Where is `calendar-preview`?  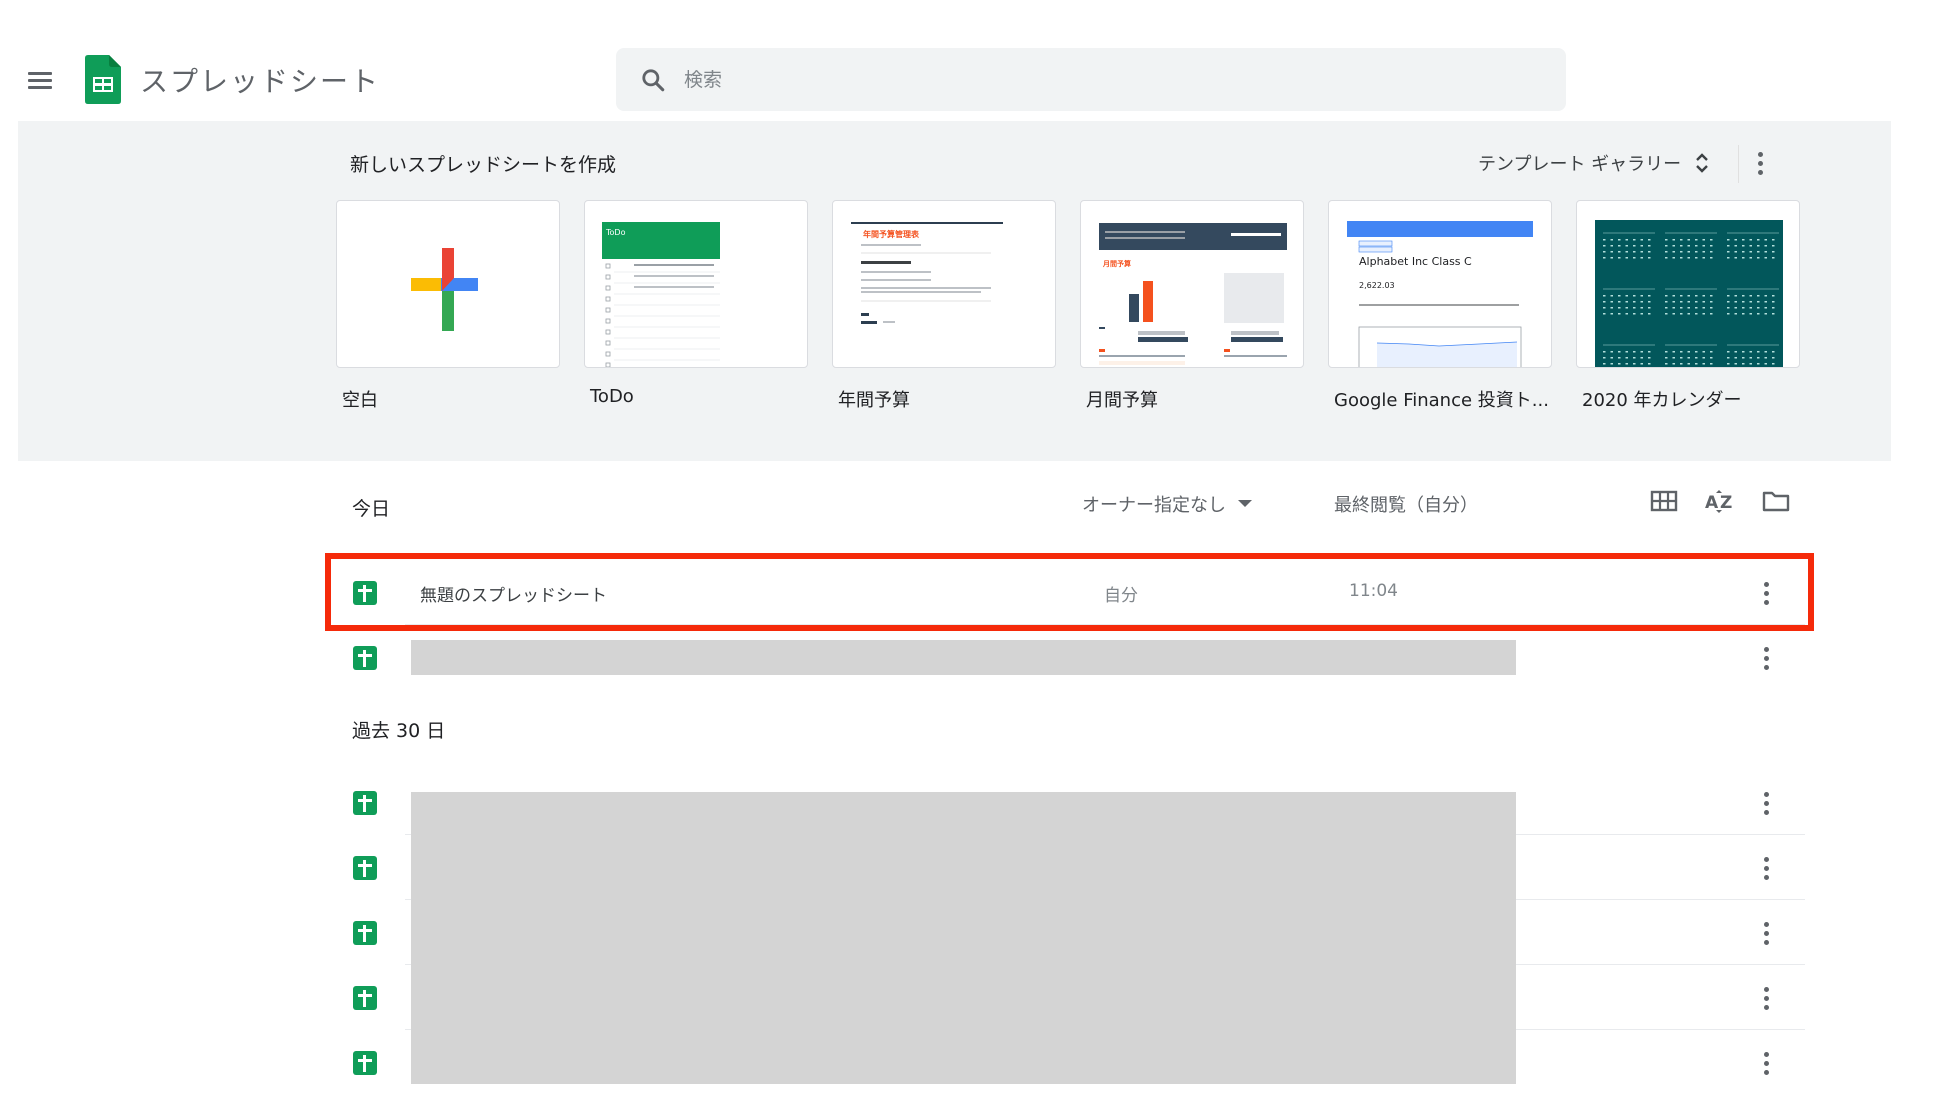
calendar-preview is located at coordinates (1689, 293).